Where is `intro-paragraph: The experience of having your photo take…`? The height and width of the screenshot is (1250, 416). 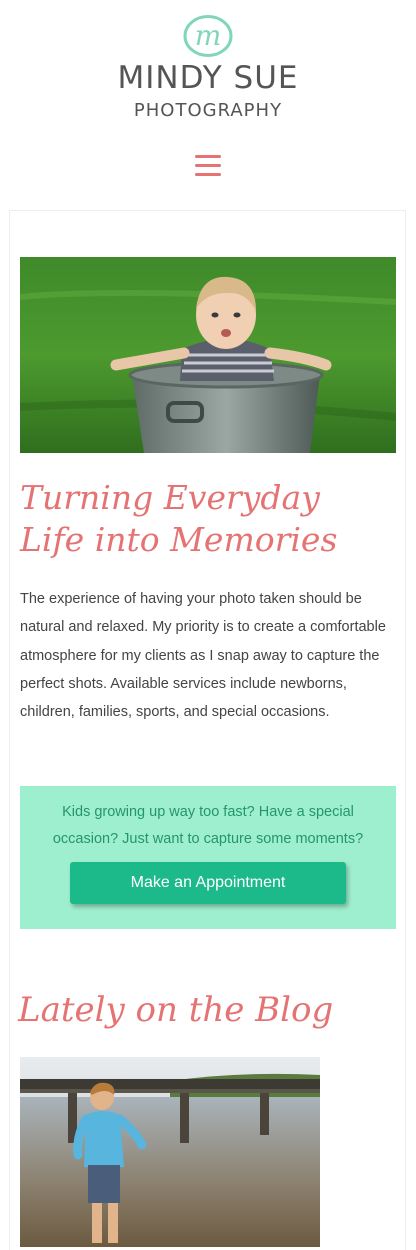 intro-paragraph: The experience of having your photo take… is located at coordinates (203, 656).